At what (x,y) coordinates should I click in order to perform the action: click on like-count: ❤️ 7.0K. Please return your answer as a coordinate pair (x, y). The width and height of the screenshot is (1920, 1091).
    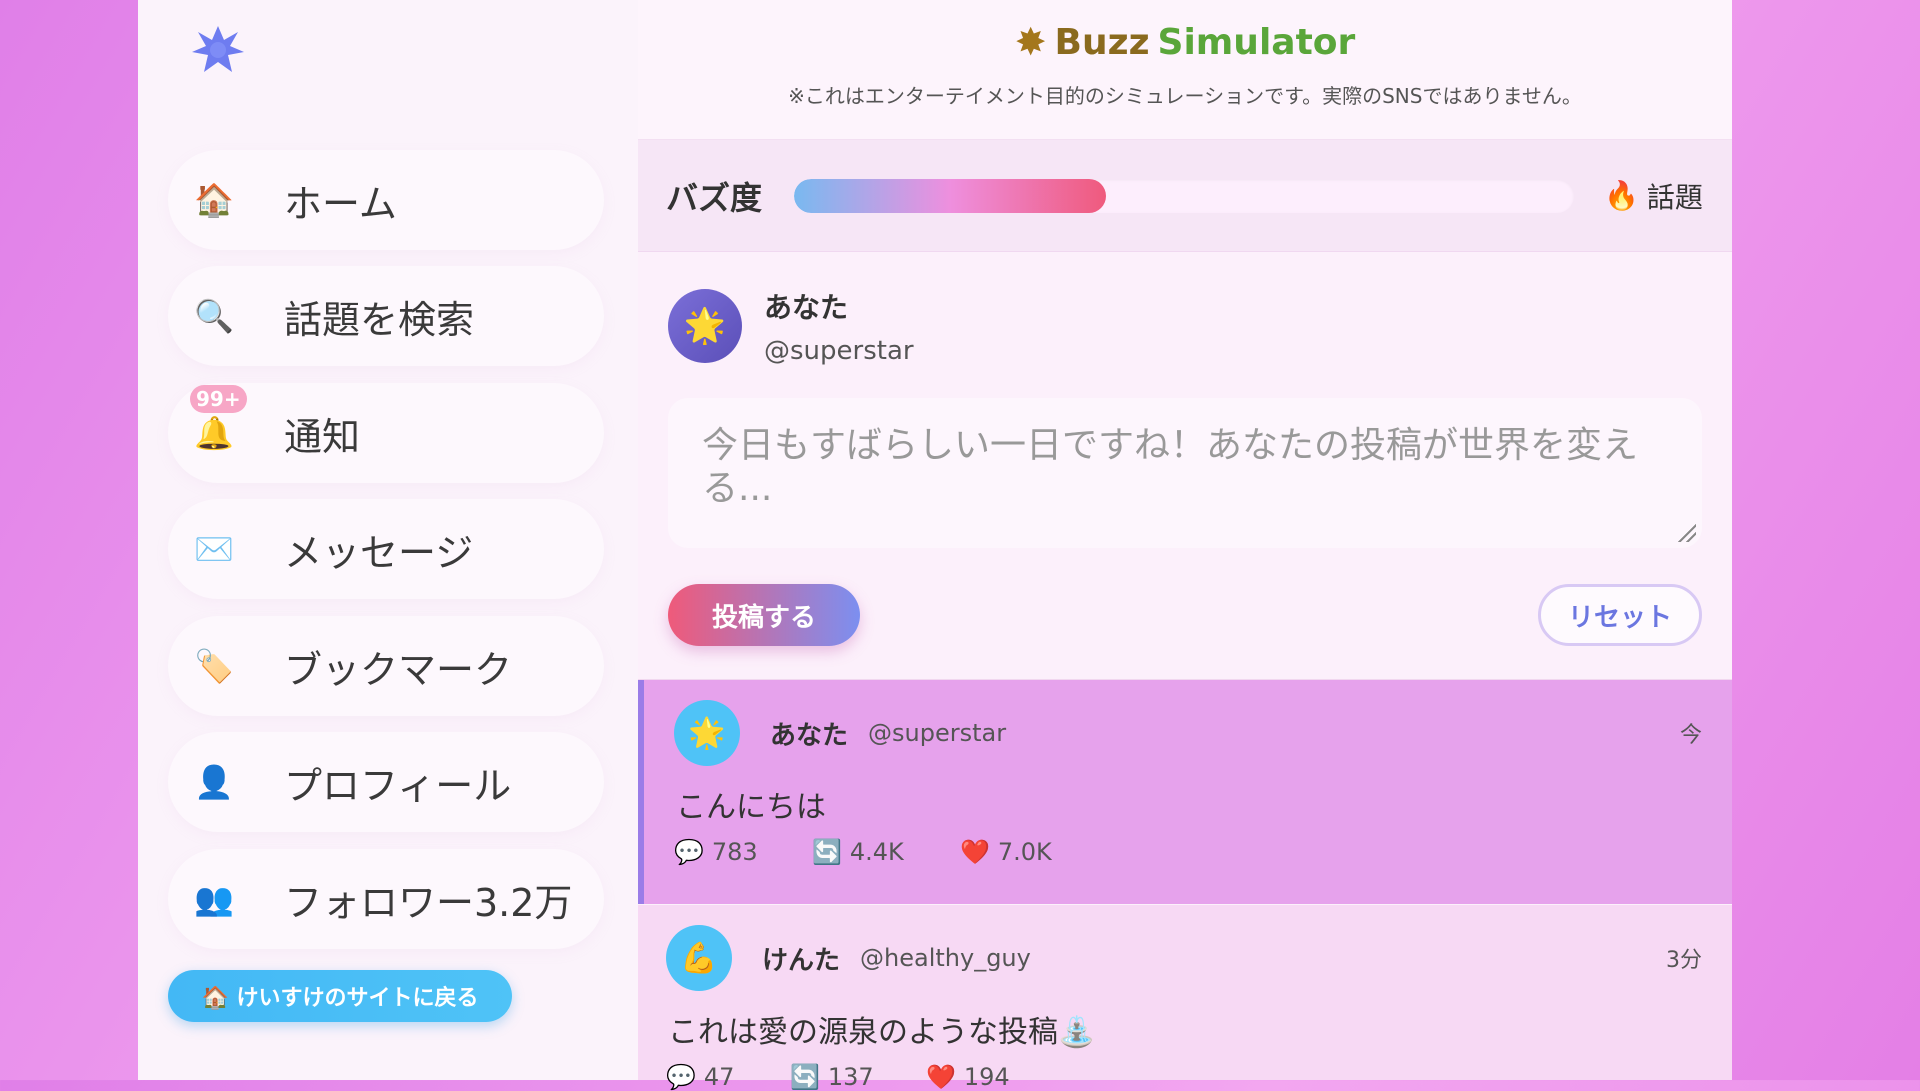
    Looking at the image, I should click on (1006, 852).